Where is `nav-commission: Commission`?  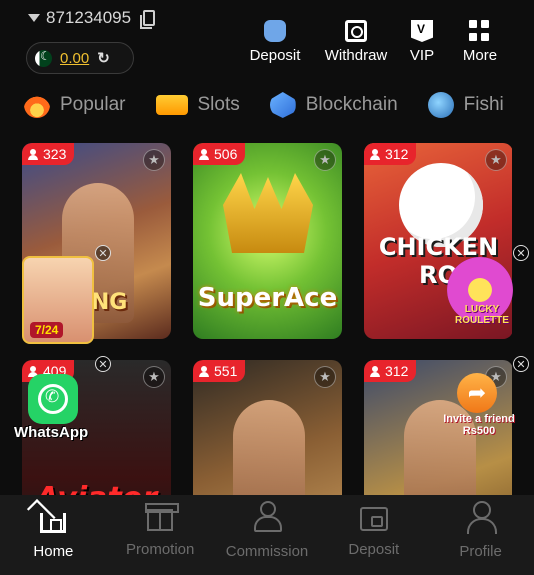
nav-commission: Commission is located at coordinates (267, 535).